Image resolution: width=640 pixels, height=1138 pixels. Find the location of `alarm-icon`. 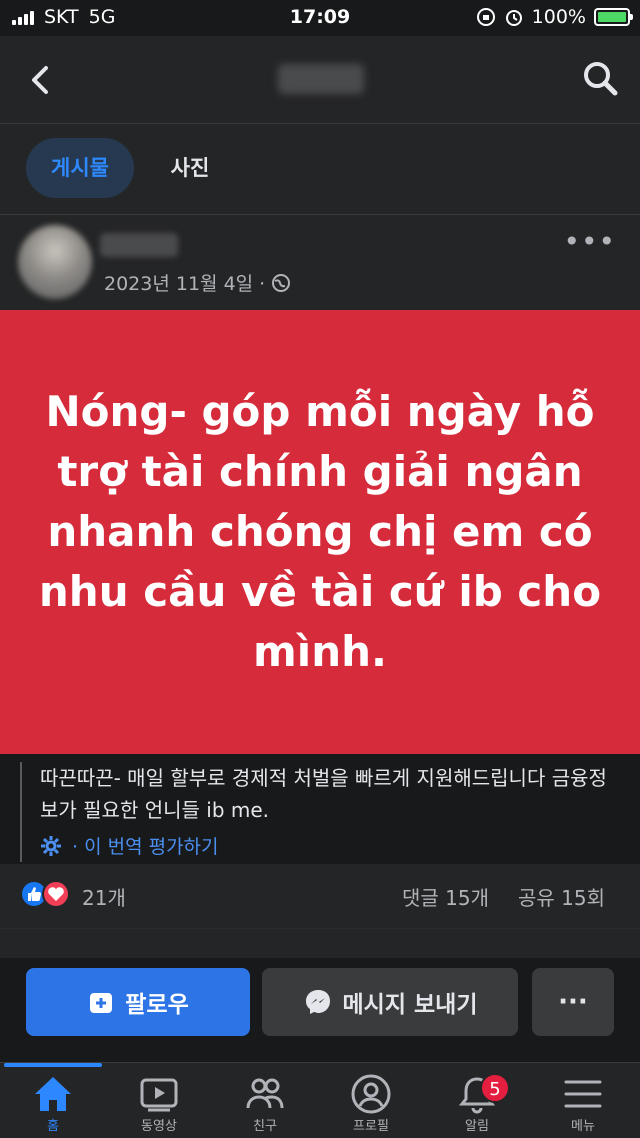

alarm-icon is located at coordinates (513, 18).